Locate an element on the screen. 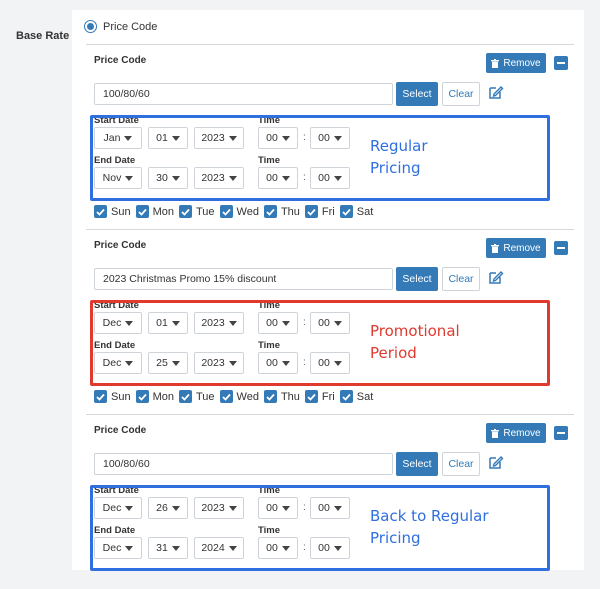 The height and width of the screenshot is (589, 600). price-code-radio-option: Price Code is located at coordinates (120, 26).